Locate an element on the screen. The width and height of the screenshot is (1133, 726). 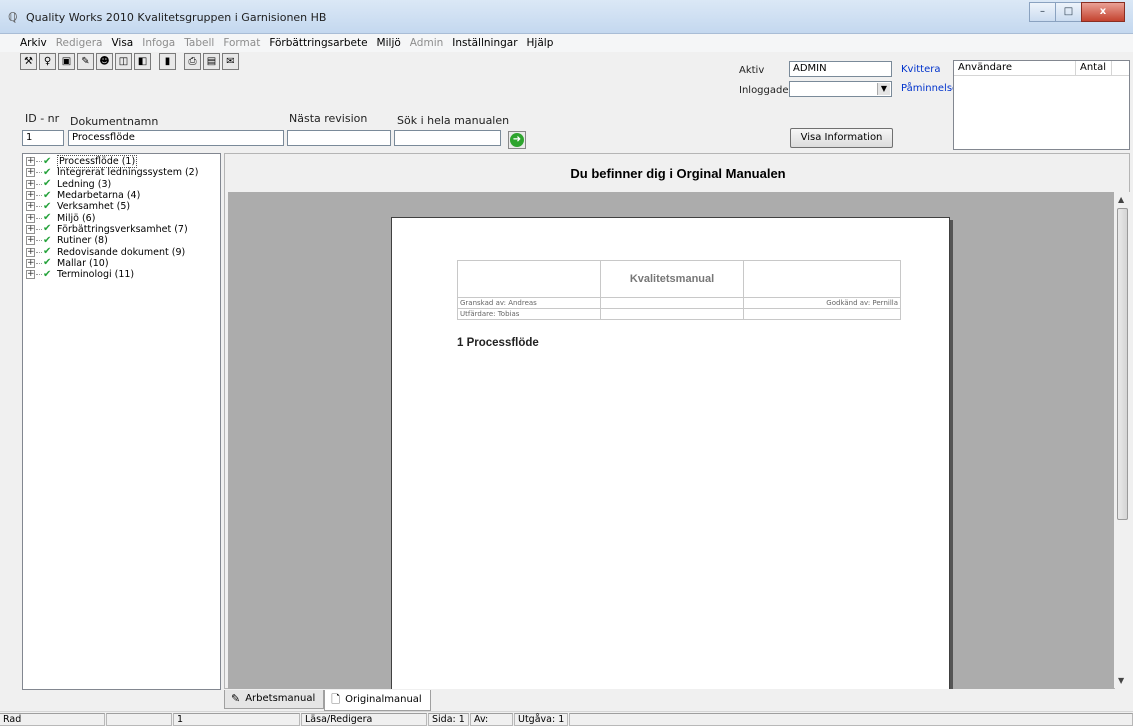
tree-item-label: Förbättringsverksamhet (7) is located at coordinates (122, 229).